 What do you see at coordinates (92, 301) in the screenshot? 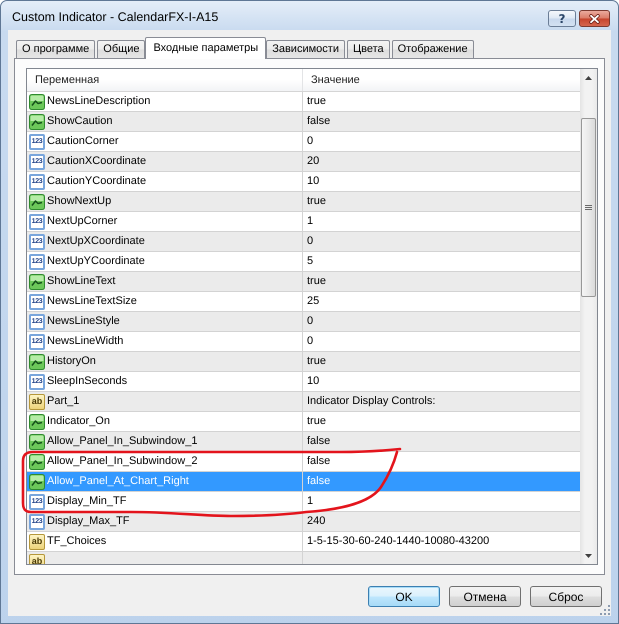
I see `parameter-name: NewsLineTextSize` at bounding box center [92, 301].